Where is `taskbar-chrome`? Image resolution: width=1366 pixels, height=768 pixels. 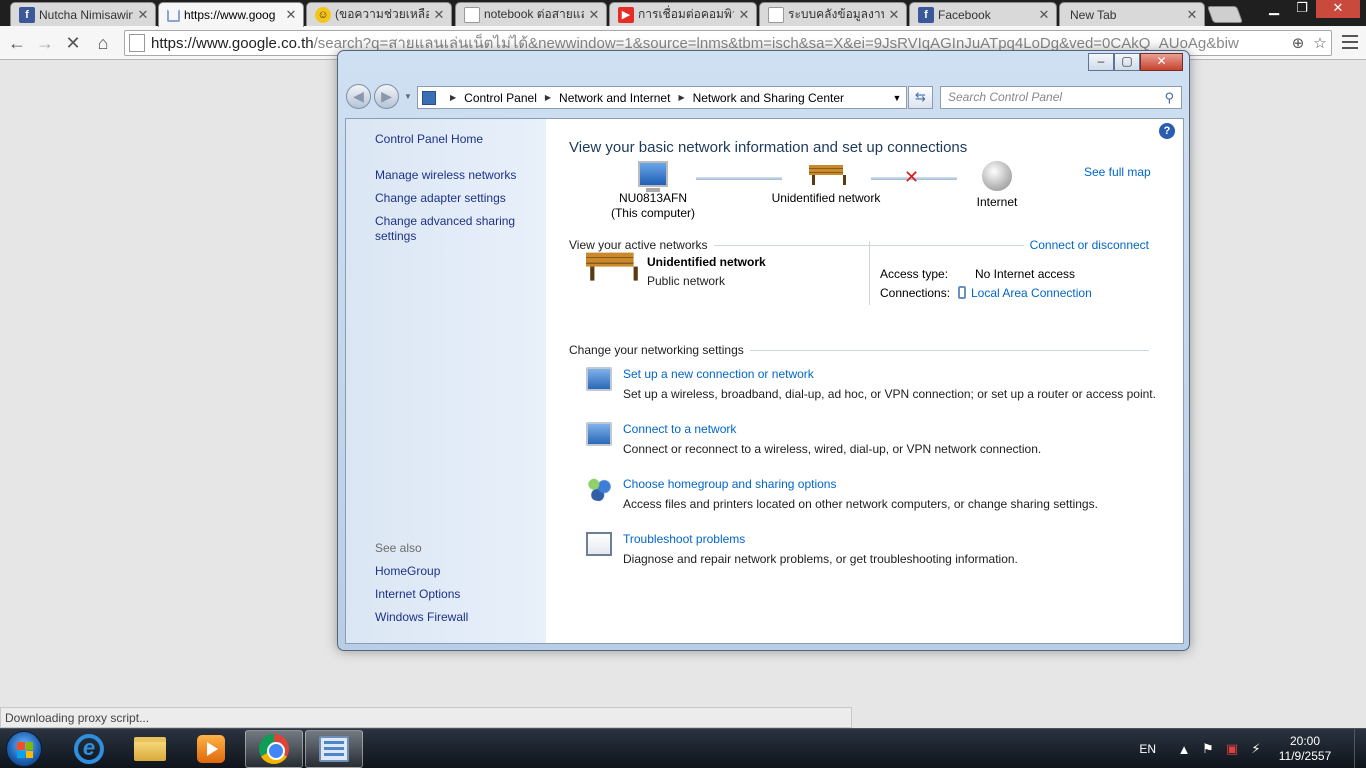 taskbar-chrome is located at coordinates (274, 749).